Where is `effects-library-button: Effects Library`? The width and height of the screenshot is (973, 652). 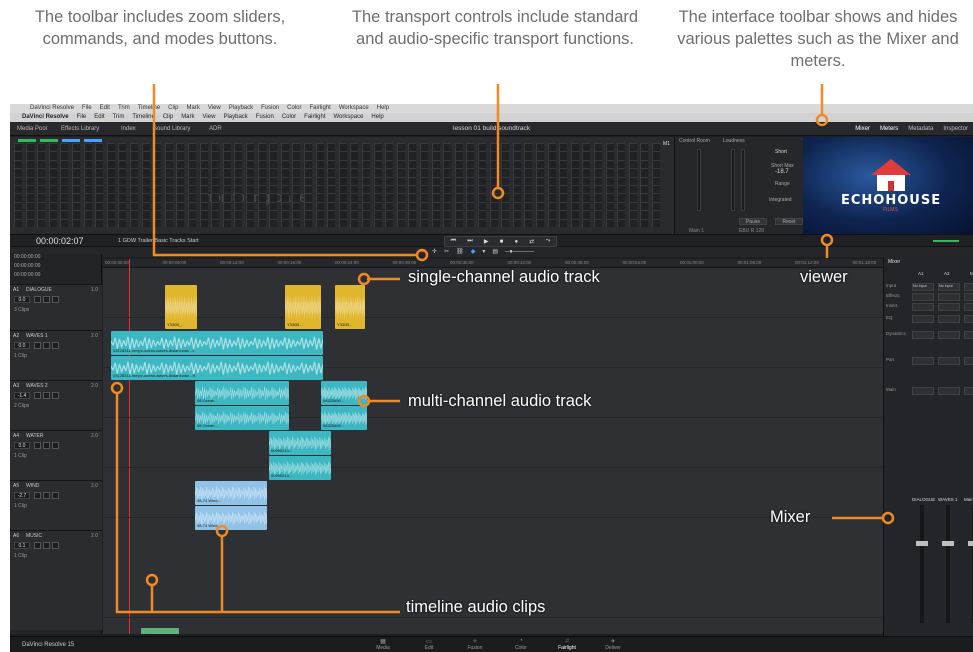
effects-library-button: Effects Library is located at coordinates (80, 129).